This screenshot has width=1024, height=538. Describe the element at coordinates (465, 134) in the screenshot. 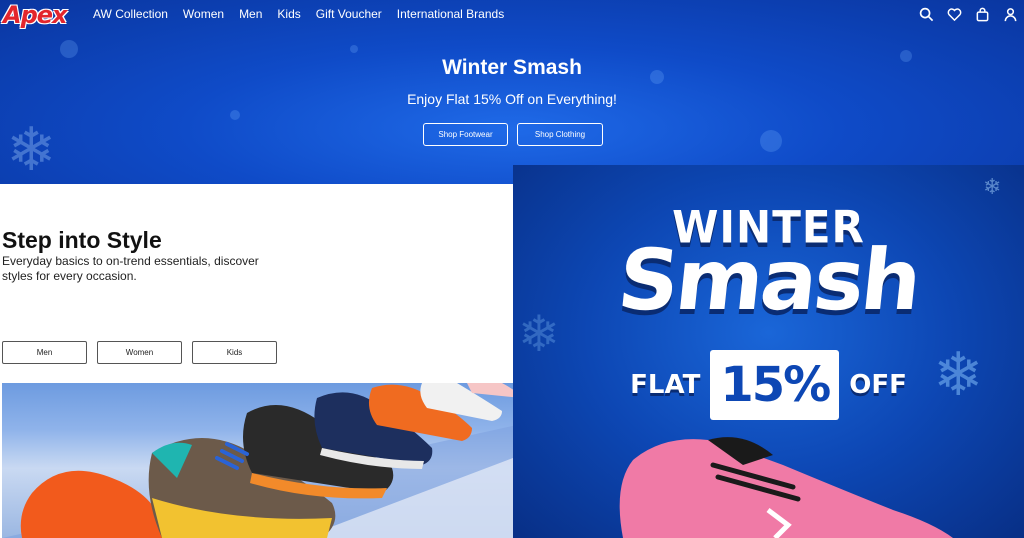

I see `shop-footwear-button: Shop Footwear` at that location.